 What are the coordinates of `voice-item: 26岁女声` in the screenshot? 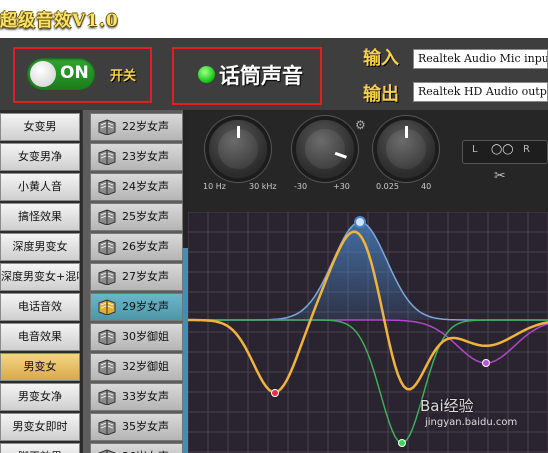 It's located at (136, 247).